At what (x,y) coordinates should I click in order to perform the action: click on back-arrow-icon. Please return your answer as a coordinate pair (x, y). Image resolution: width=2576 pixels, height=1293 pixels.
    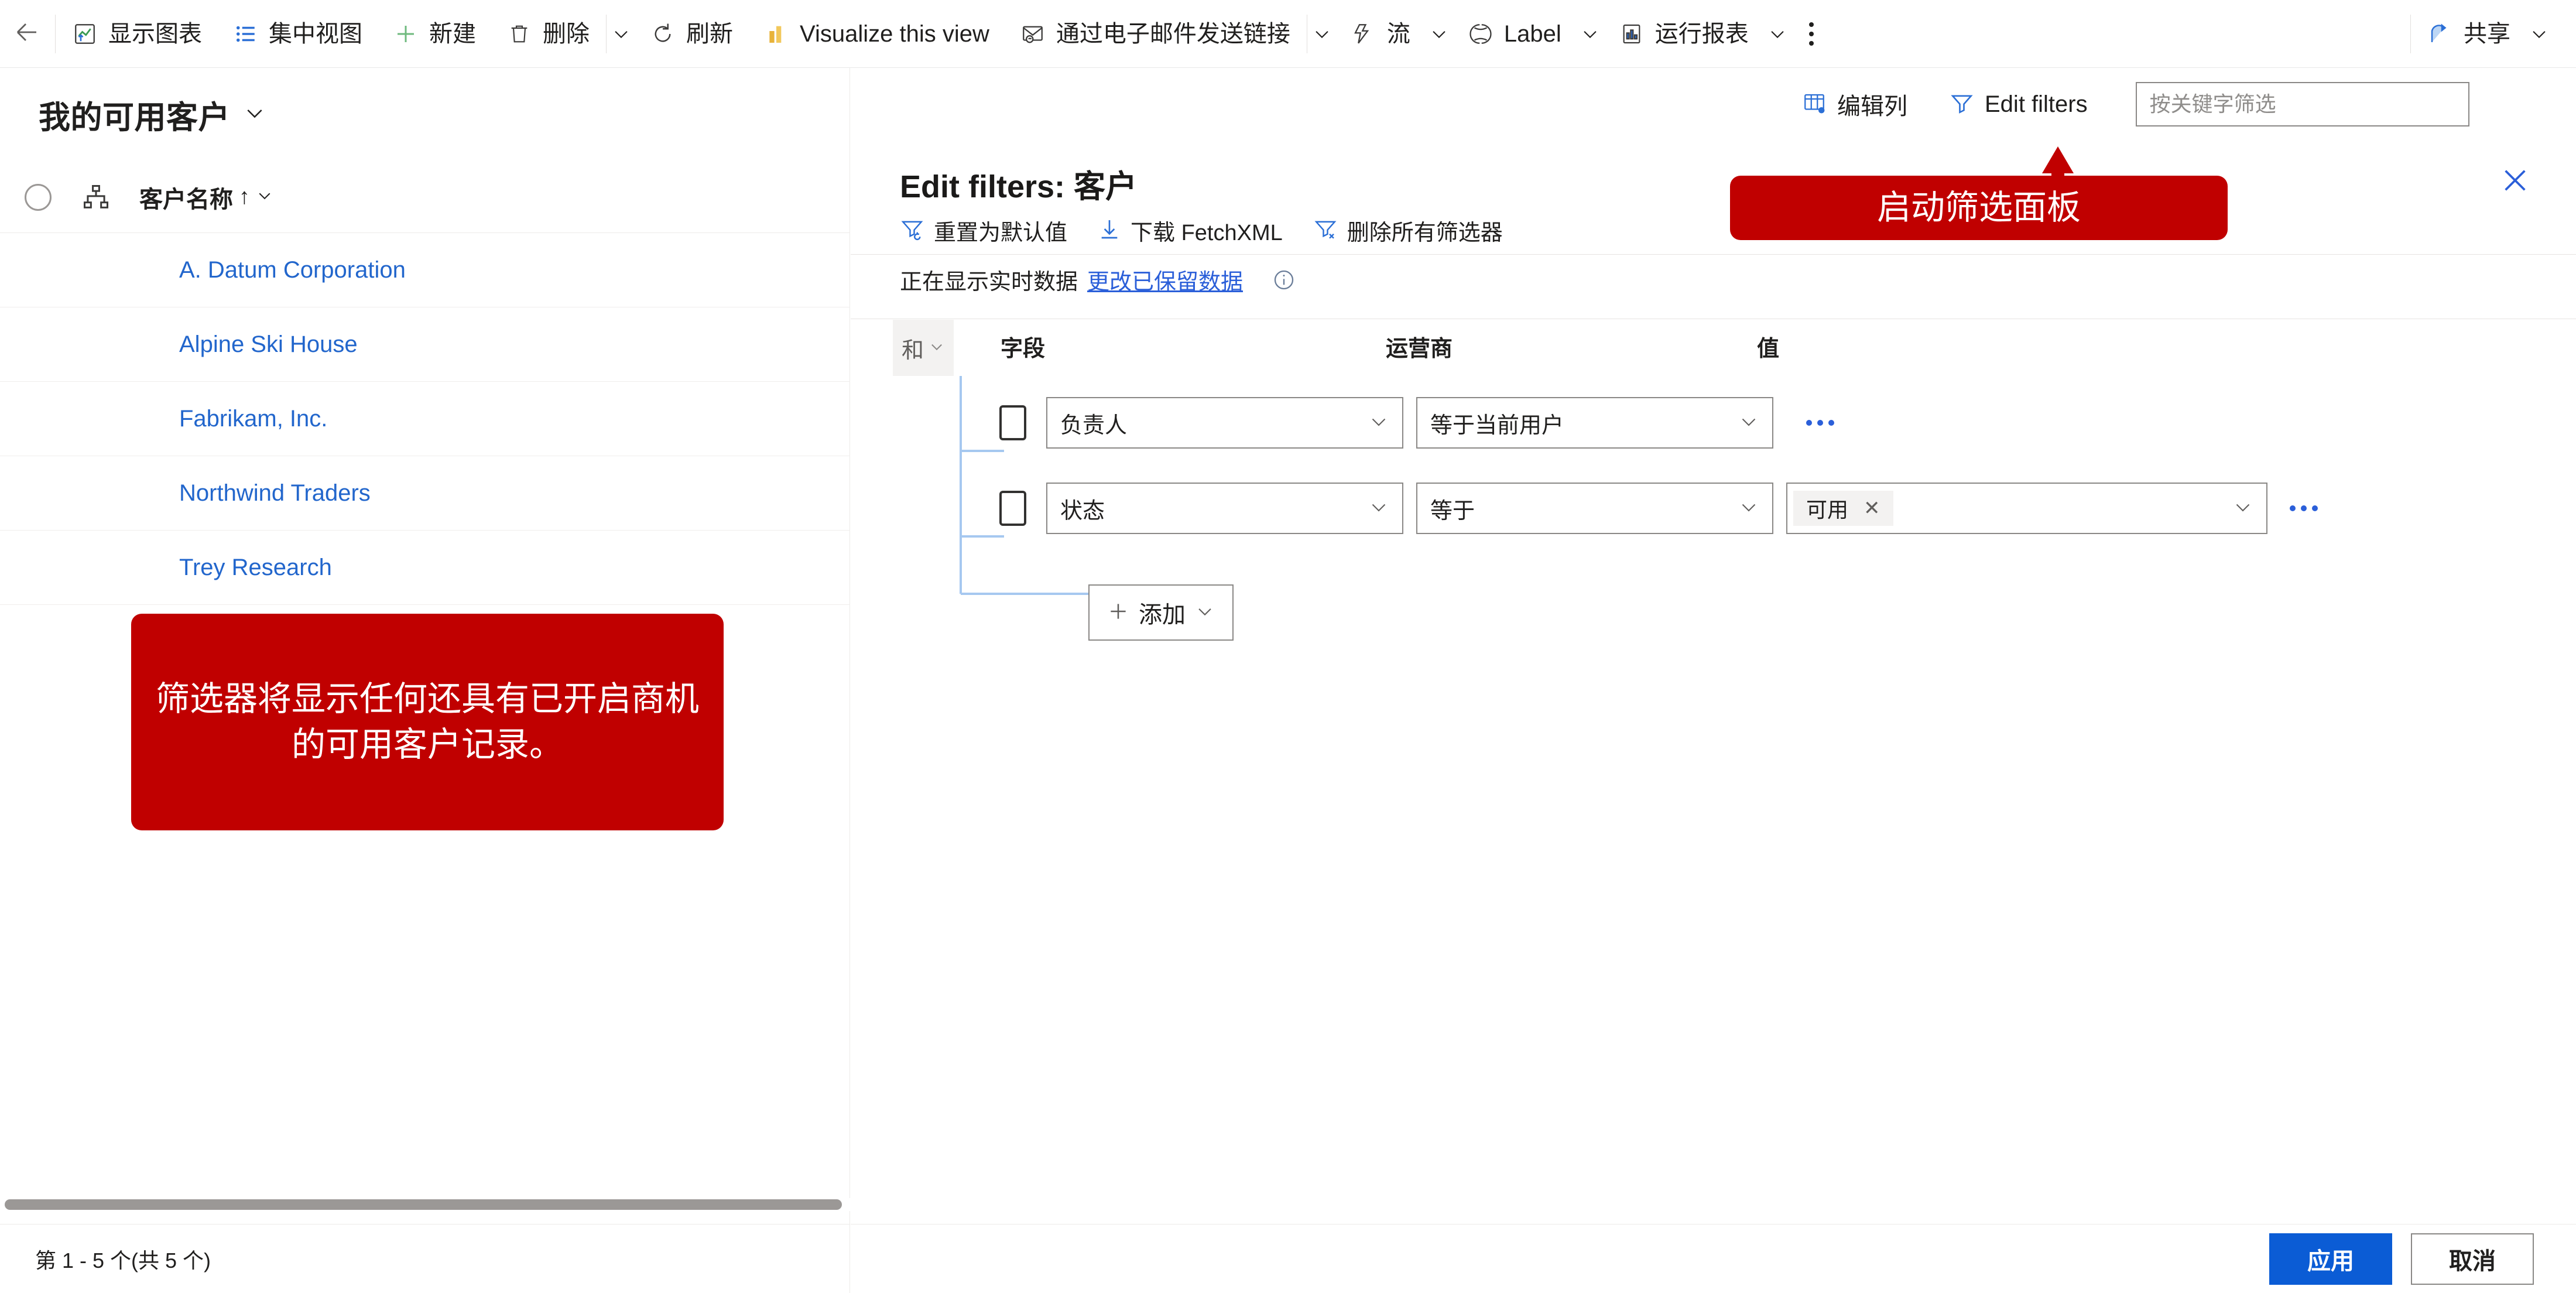
    Looking at the image, I should click on (27, 33).